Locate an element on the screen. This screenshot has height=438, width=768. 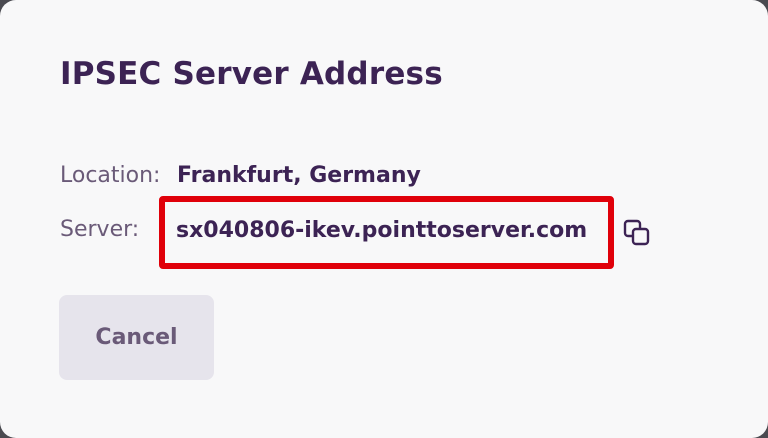
copy-button is located at coordinates (637, 233).